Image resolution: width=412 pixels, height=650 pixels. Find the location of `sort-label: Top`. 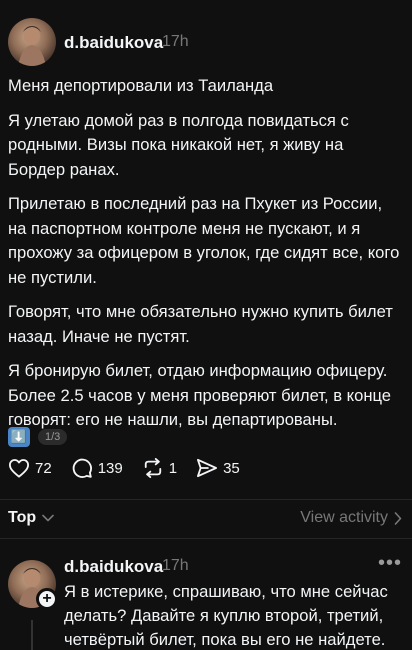

sort-label: Top is located at coordinates (22, 517).